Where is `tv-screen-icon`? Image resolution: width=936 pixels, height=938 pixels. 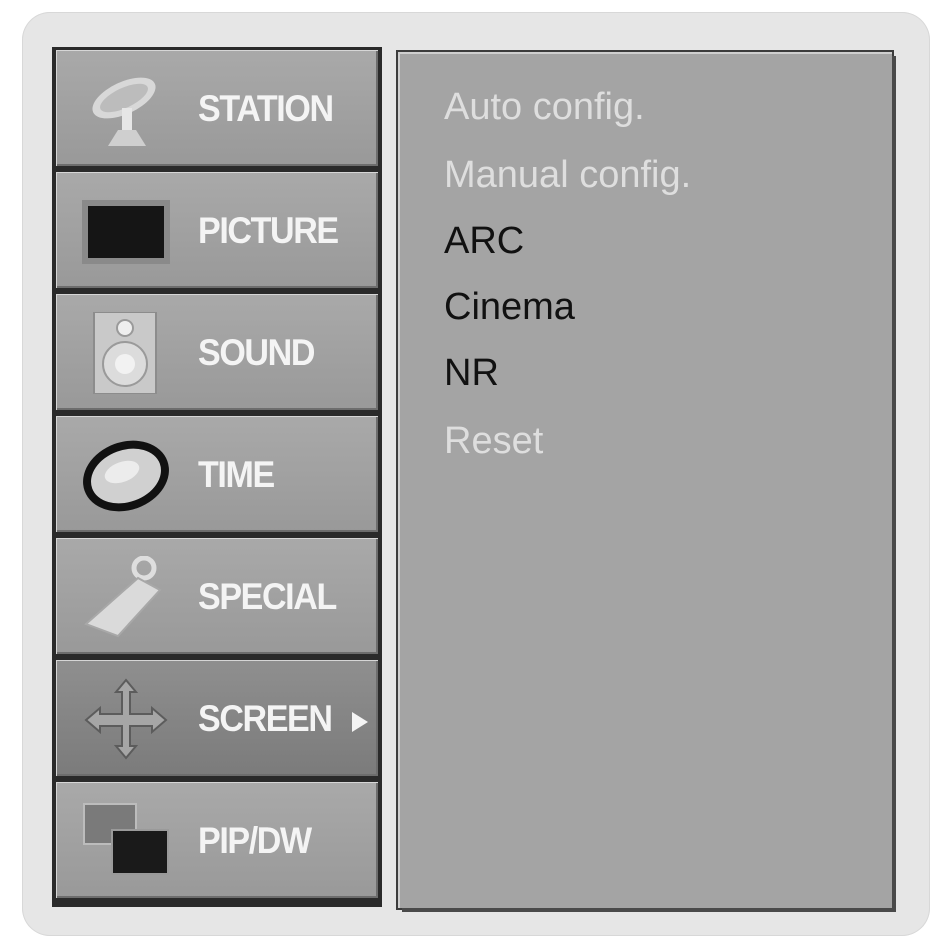 tv-screen-icon is located at coordinates (126, 231).